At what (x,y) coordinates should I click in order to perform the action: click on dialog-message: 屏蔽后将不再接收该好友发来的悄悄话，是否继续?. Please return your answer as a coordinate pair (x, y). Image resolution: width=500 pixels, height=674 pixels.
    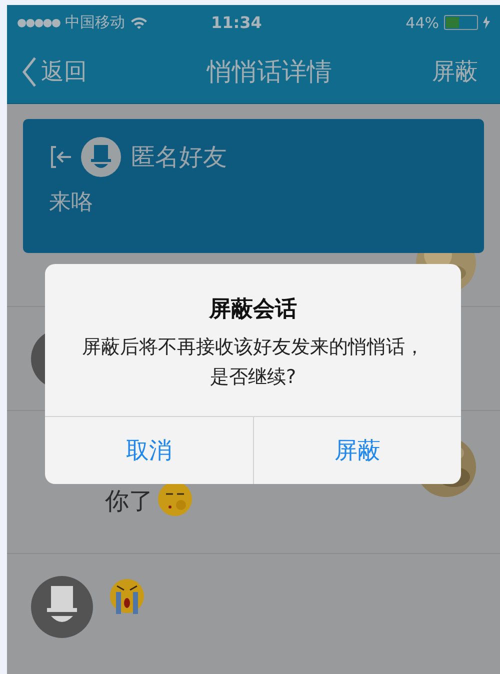
    Looking at the image, I should click on (253, 362).